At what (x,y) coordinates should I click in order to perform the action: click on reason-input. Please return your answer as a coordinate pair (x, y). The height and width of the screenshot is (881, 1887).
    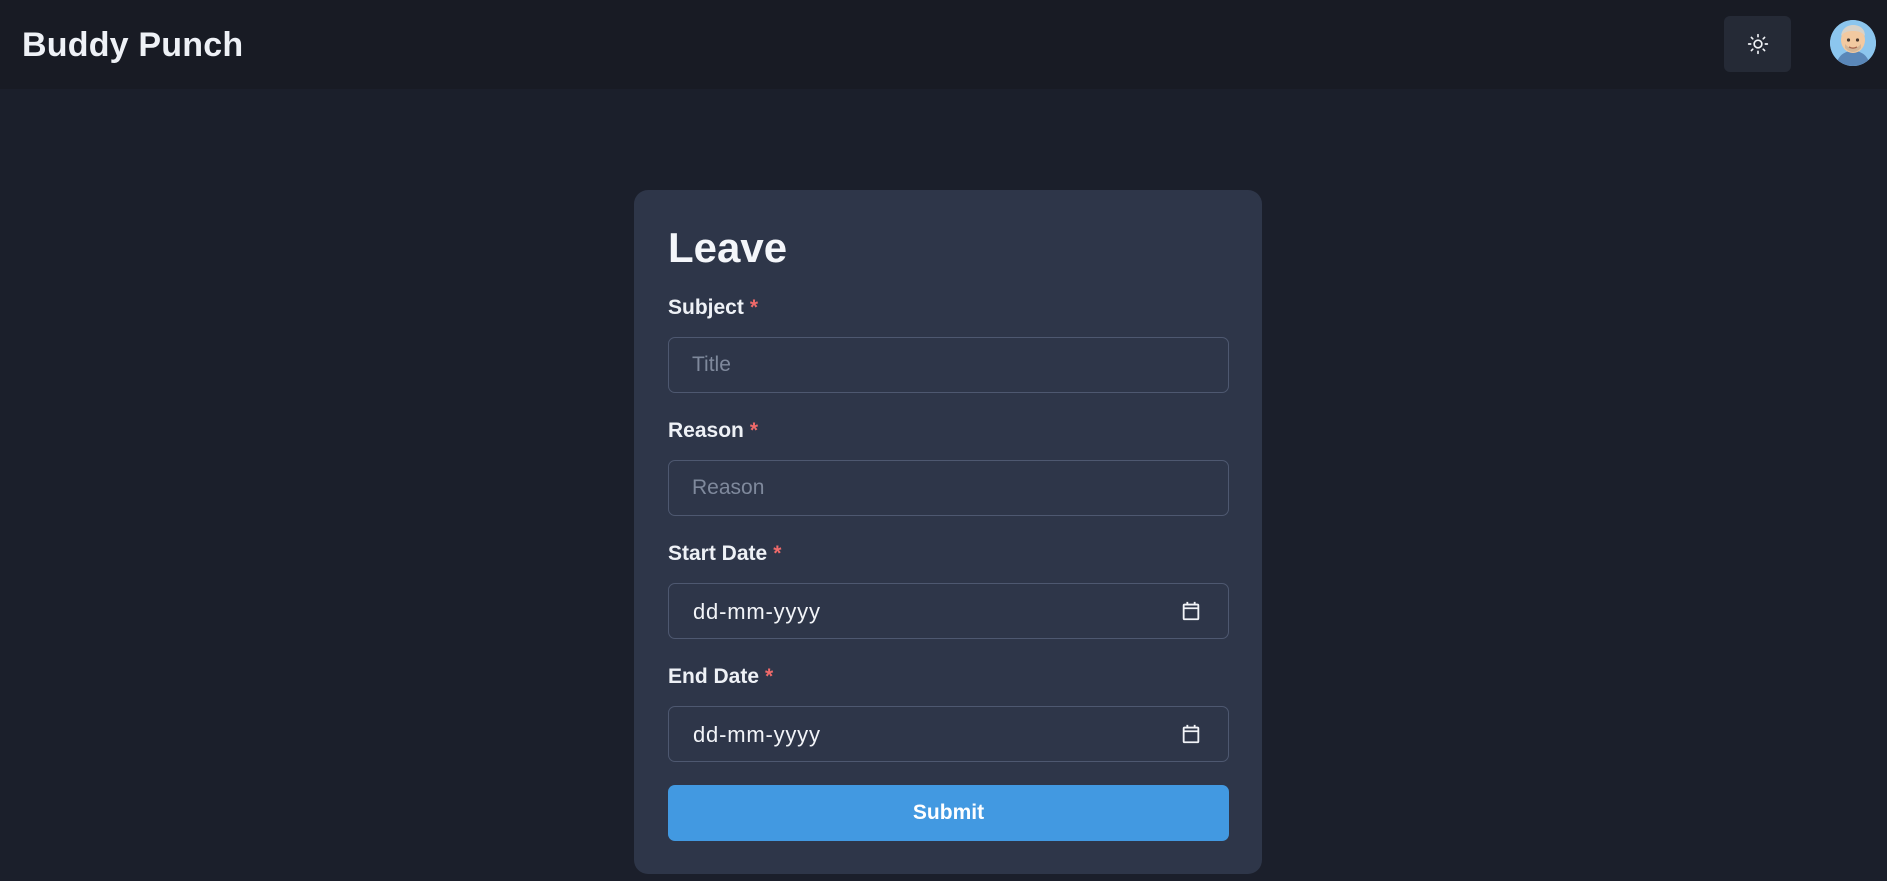
    Looking at the image, I should click on (948, 488).